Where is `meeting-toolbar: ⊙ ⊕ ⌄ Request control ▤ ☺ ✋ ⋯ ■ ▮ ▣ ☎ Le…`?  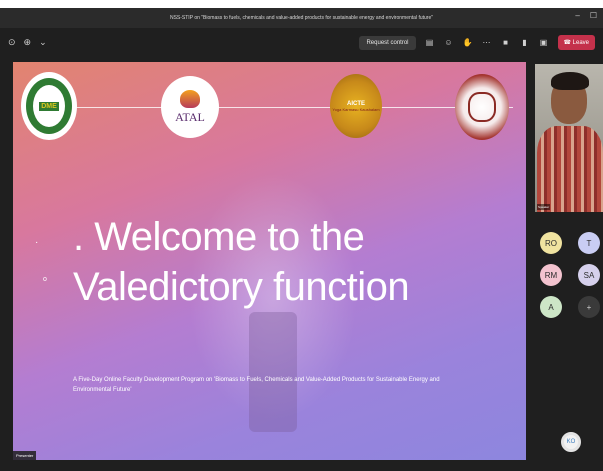
meeting-toolbar: ⊙ ⊕ ⌄ Request control ▤ ☺ ✋ ⋯ ■ ▮ ▣ ☎ Le… is located at coordinates (301, 44).